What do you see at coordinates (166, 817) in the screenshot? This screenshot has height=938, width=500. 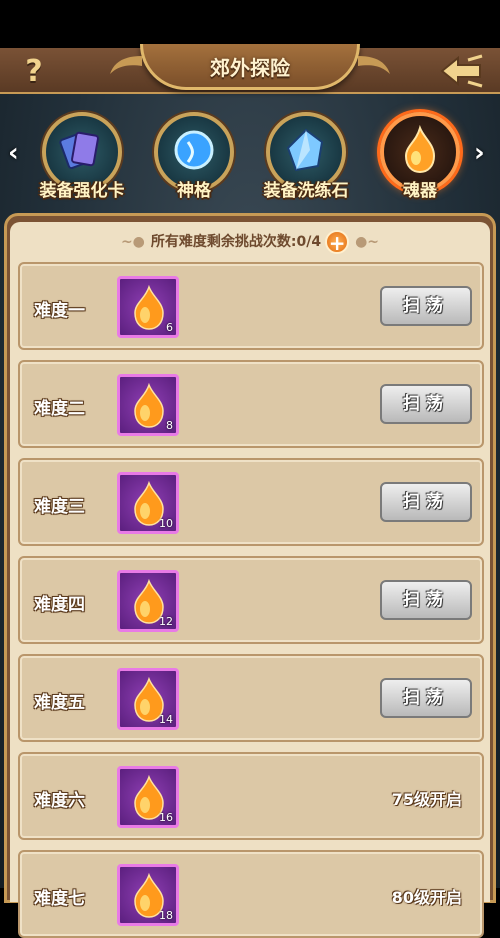 I see `reward-quantity: 16` at bounding box center [166, 817].